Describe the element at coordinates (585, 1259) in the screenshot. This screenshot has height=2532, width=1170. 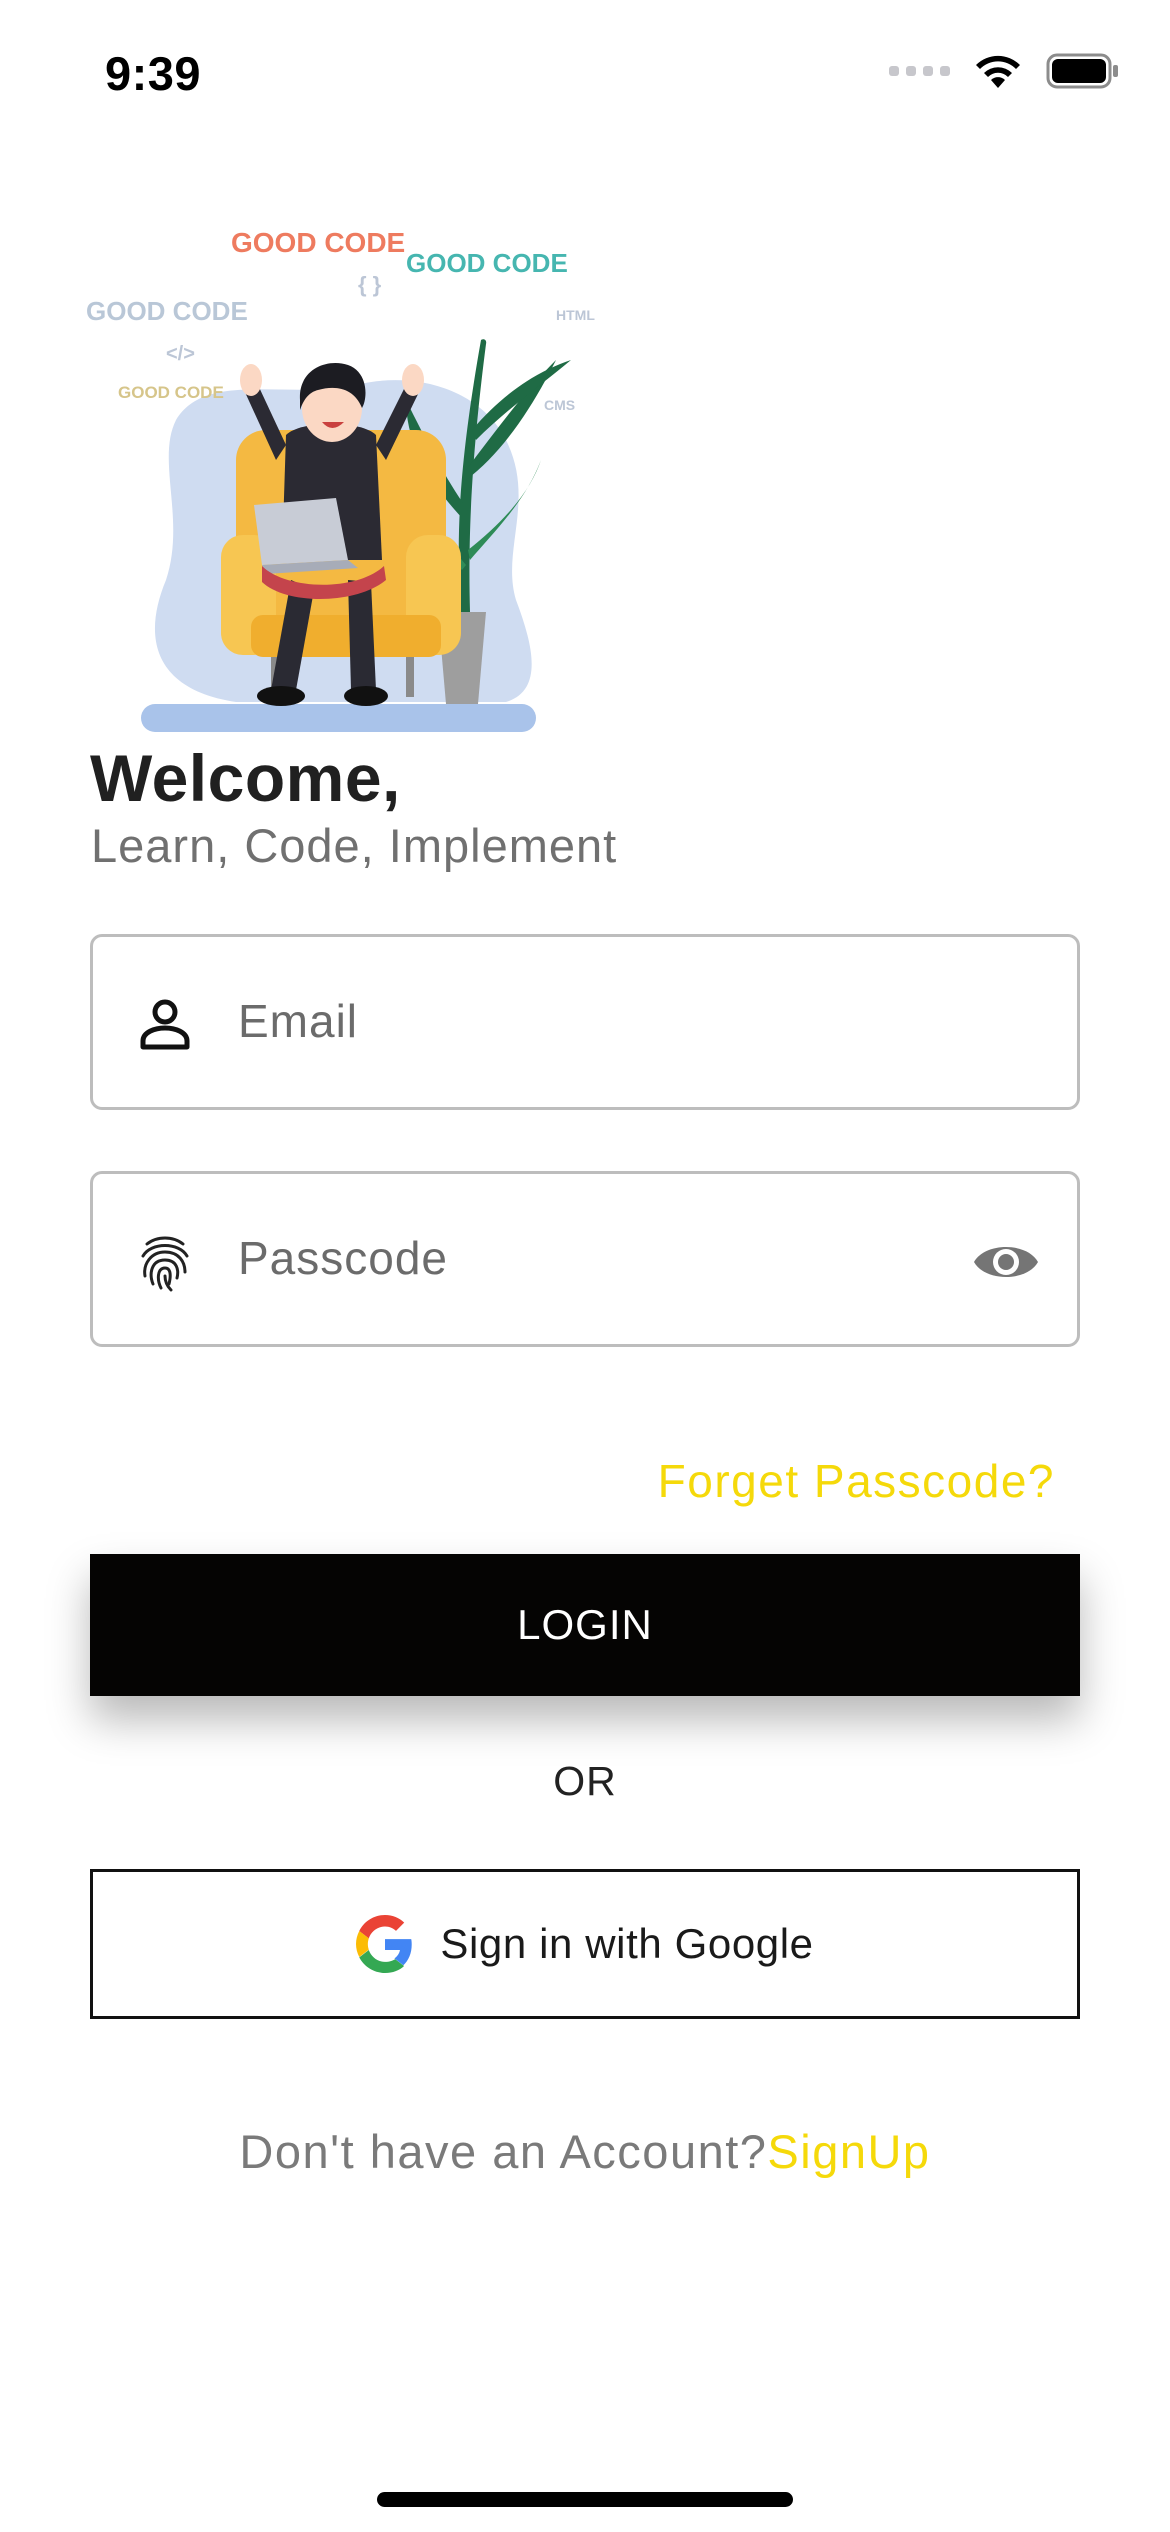
I see `passcode-field: Passcode` at that location.